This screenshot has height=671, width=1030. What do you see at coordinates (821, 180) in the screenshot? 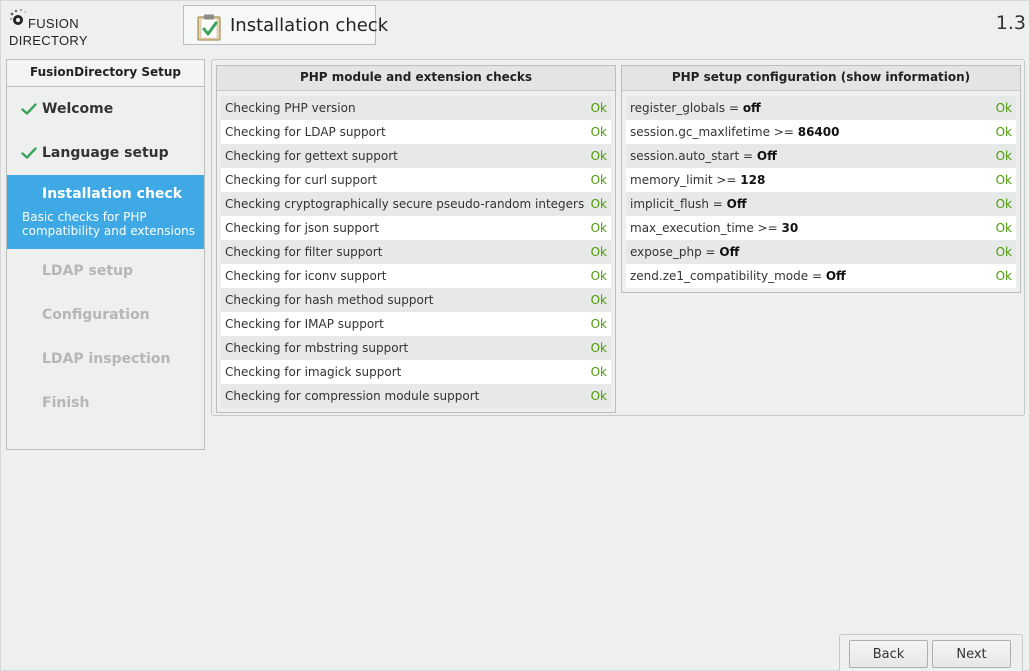
I see `config-row: memory_limit >= 128 Ok` at bounding box center [821, 180].